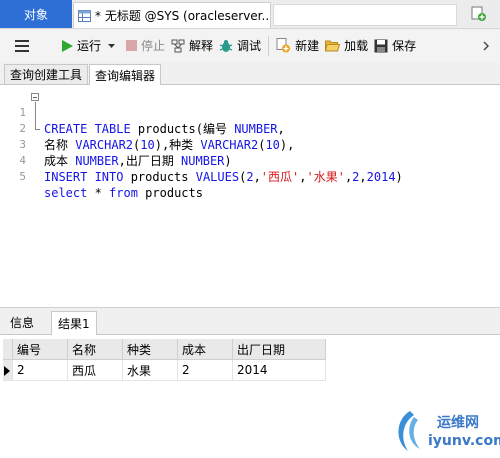 This screenshot has width=500, height=458. I want to click on code-text: select * from products, so click(123, 193).